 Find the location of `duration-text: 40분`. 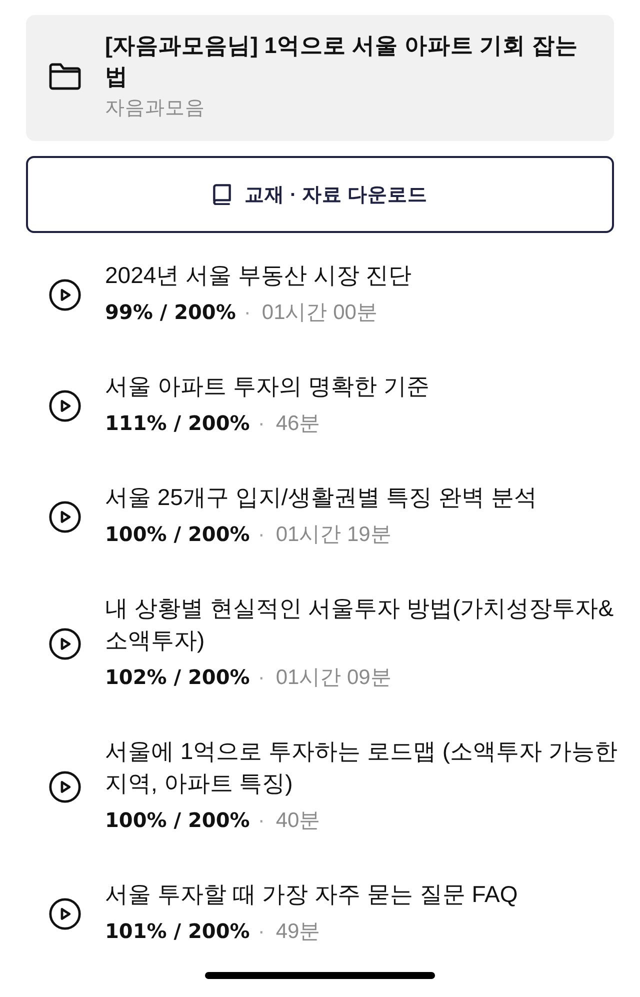

duration-text: 40분 is located at coordinates (298, 821).